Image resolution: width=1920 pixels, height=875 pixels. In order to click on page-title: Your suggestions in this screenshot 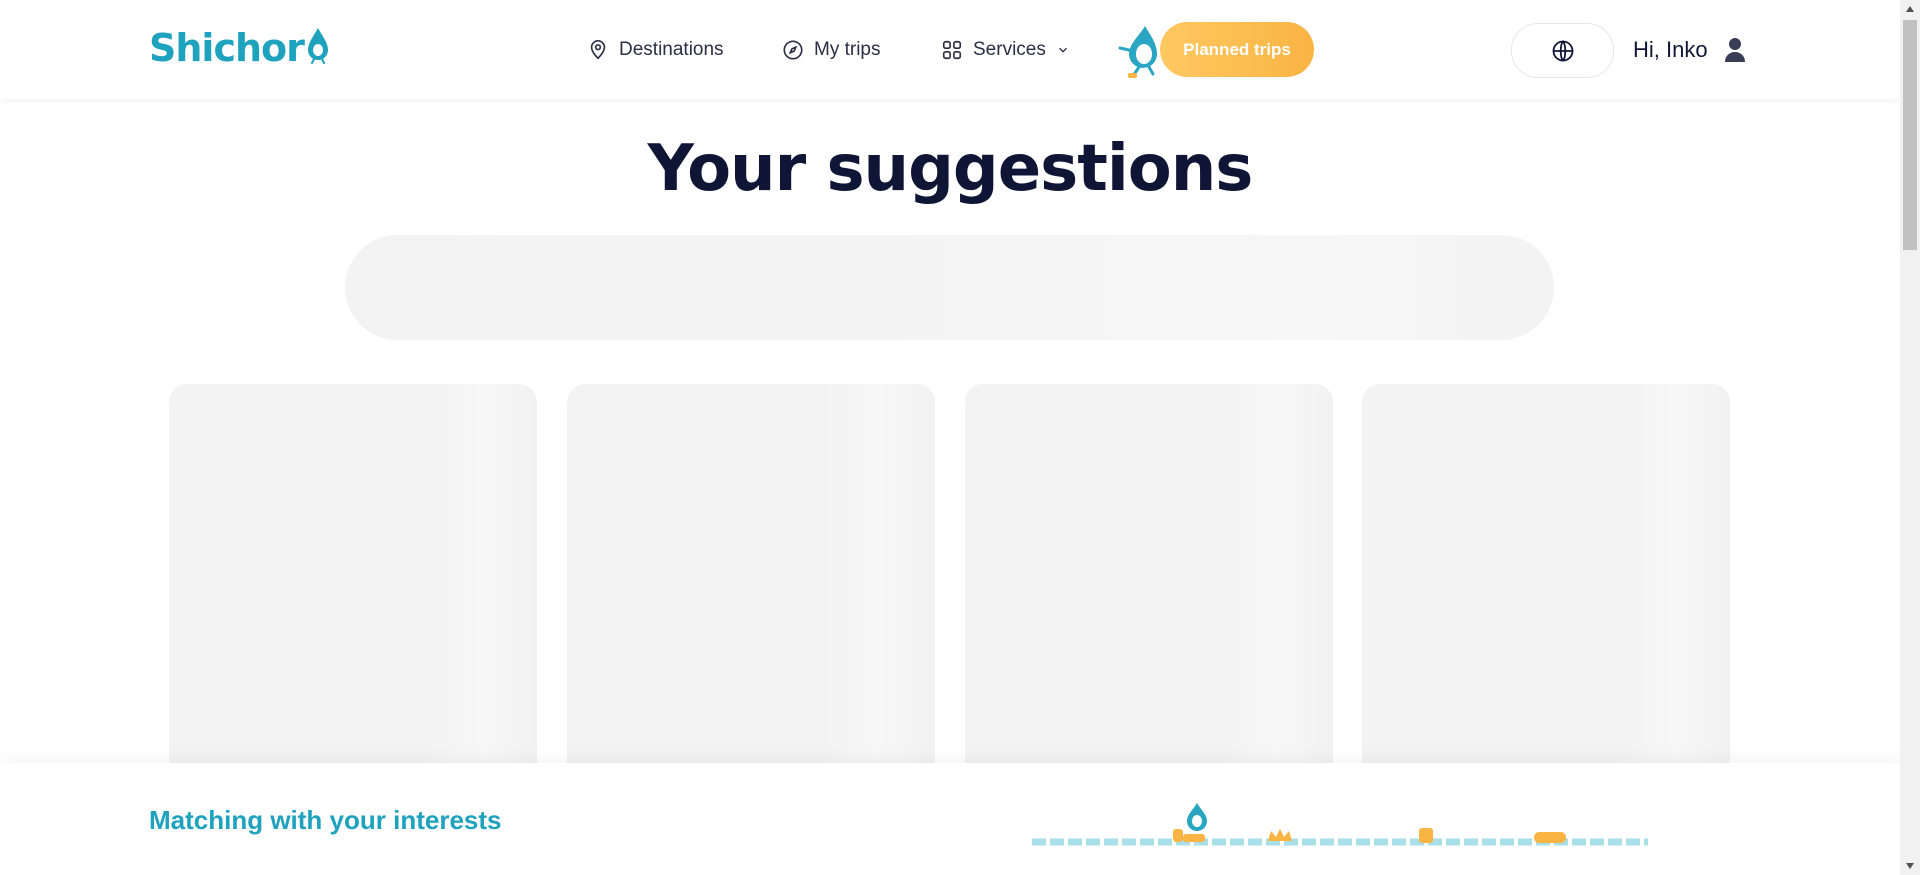, I will do `click(950, 169)`.